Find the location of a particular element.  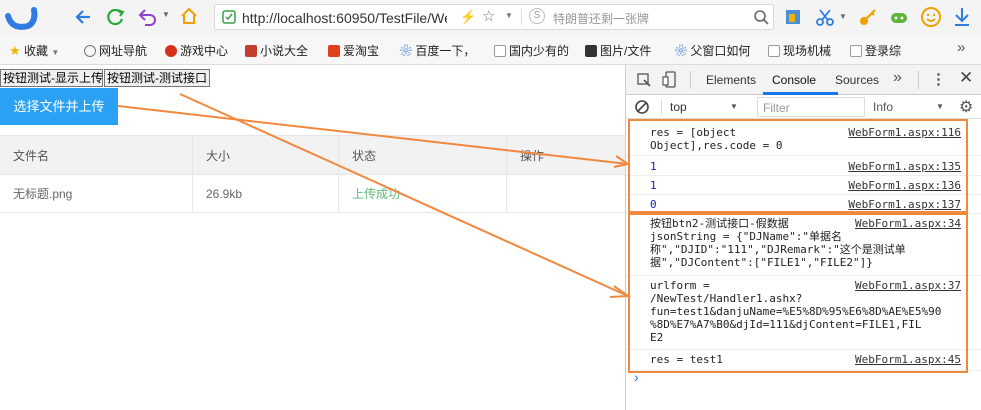

scissors-dropdown-icon: ▼ is located at coordinates (843, 16).